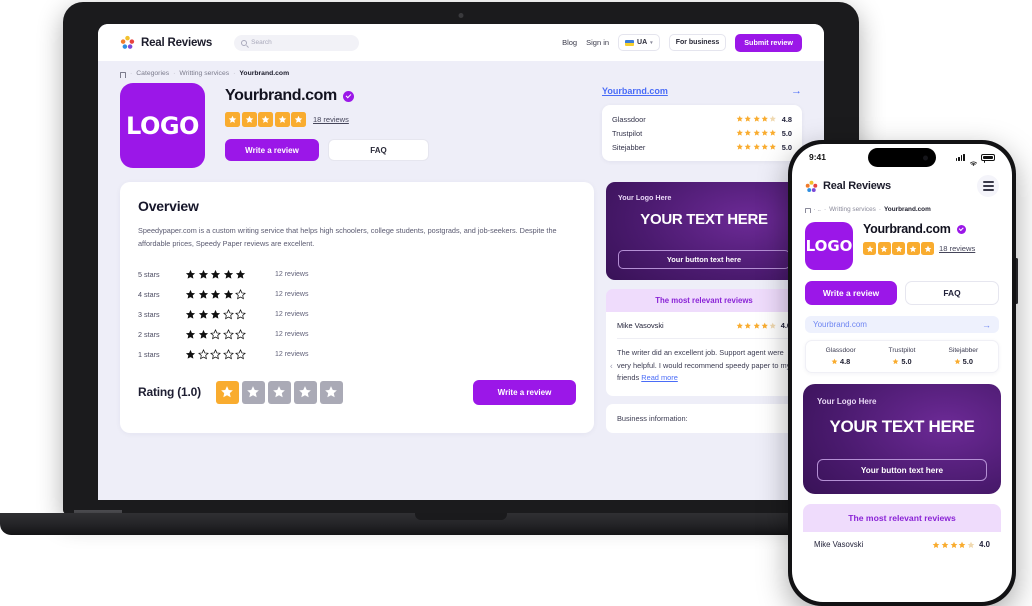  Describe the element at coordinates (461, 516) in the screenshot. I see `laptop-notch` at that location.